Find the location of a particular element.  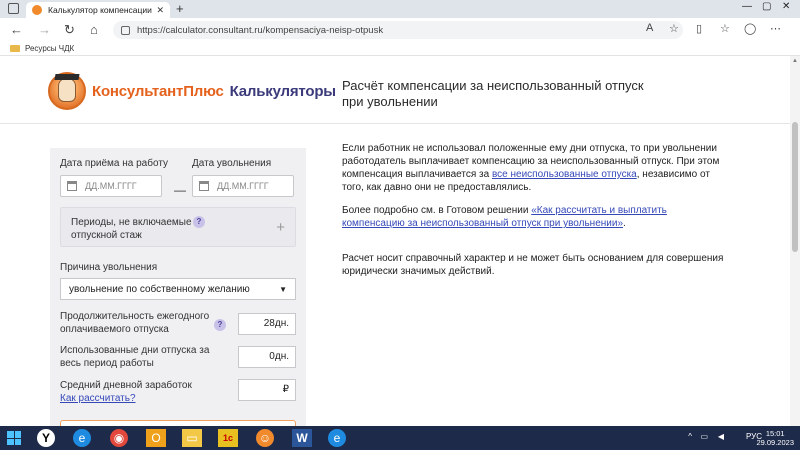

close-window-icon: ✕ is located at coordinates (786, 6).